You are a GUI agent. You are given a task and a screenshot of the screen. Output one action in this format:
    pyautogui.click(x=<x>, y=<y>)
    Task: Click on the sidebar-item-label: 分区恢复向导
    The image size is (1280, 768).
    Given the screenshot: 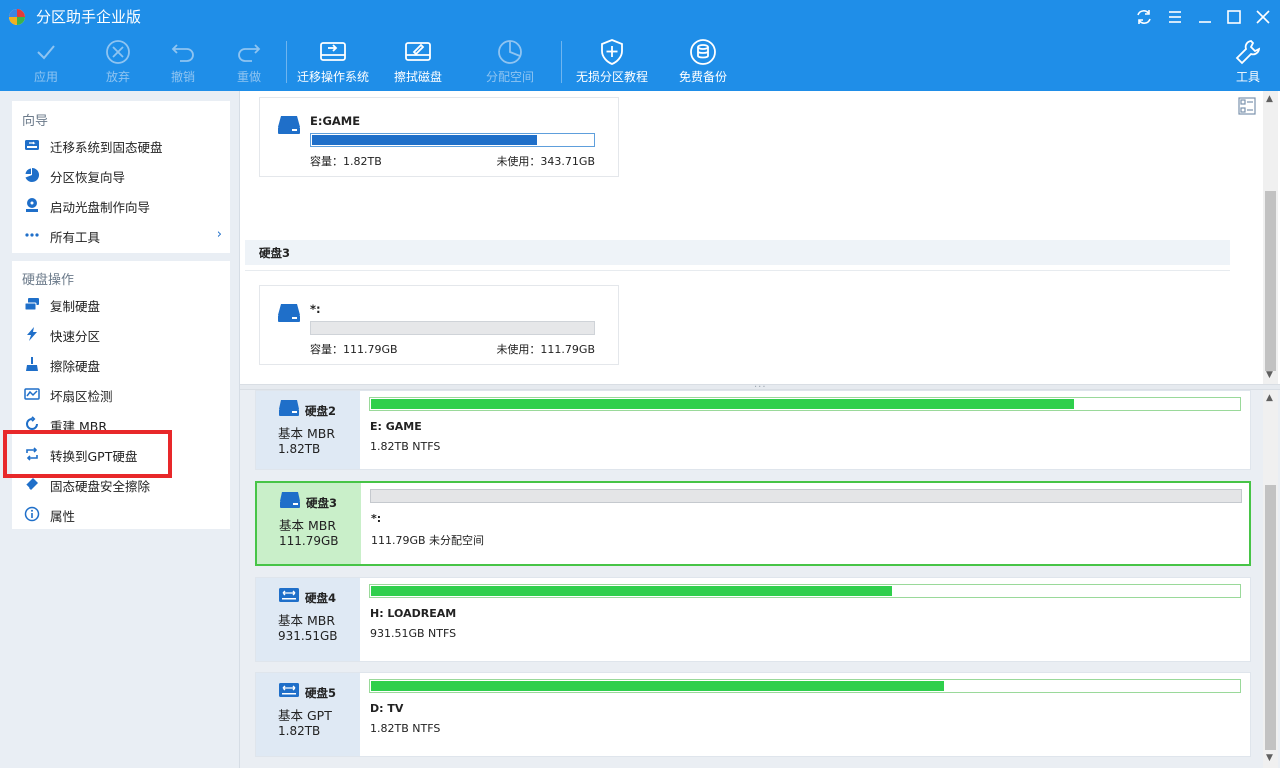 What is the action you would take?
    pyautogui.click(x=88, y=177)
    